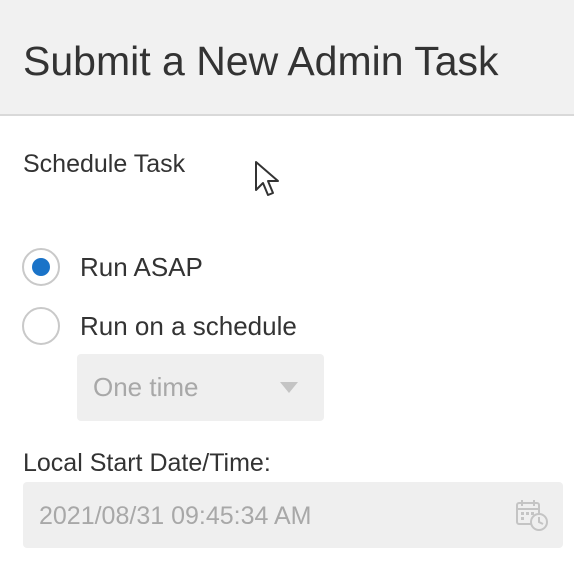 This screenshot has height=581, width=574. What do you see at coordinates (41, 267) in the screenshot?
I see `run-asap-radio` at bounding box center [41, 267].